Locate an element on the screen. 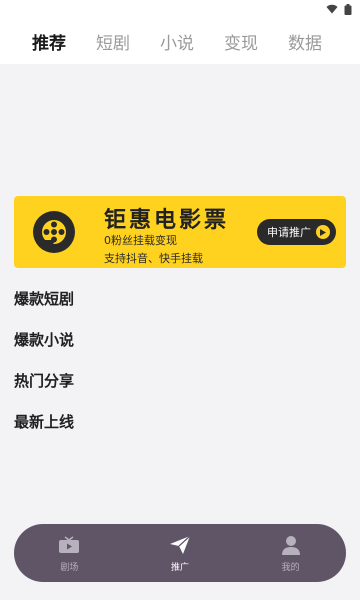 The width and height of the screenshot is (360, 600). section-new-releases: 最新上线 is located at coordinates (44, 421).